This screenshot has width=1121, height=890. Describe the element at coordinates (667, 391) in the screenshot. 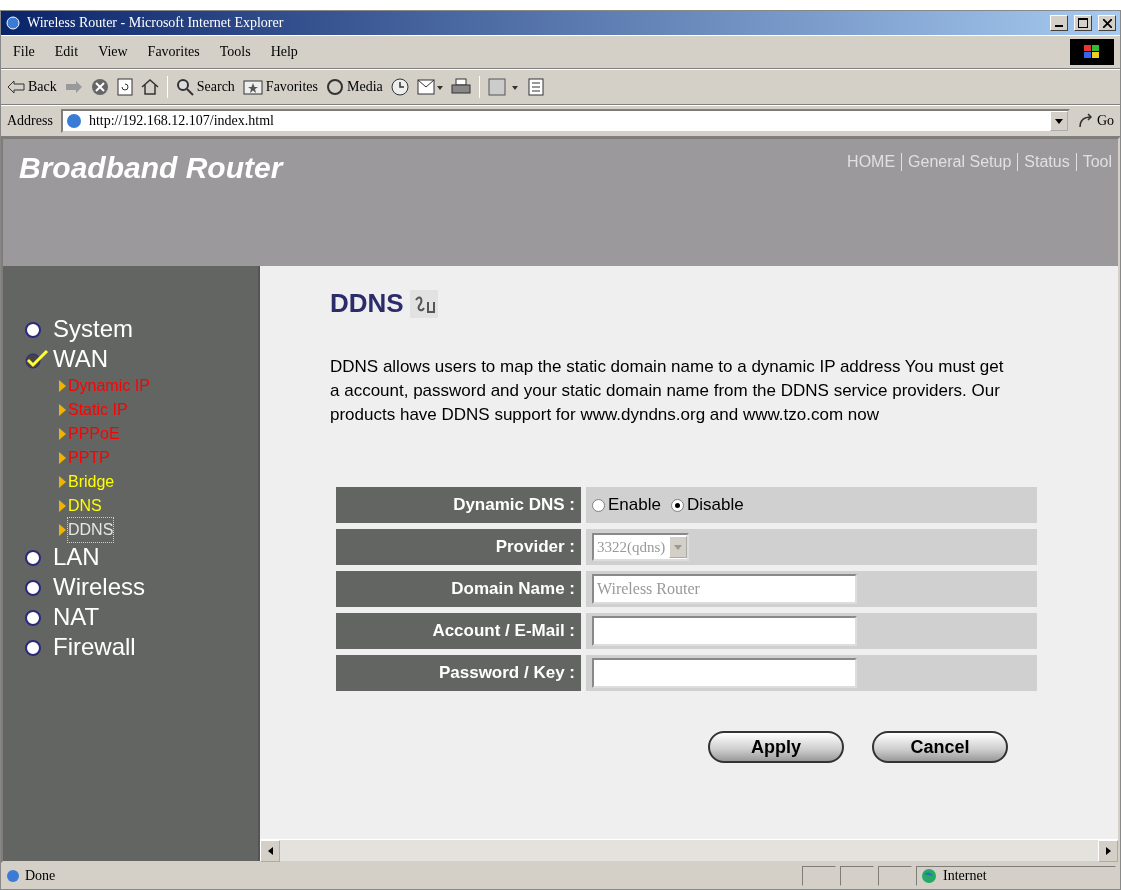

I see `description-text: DDNS allows users to map the static domain name to a dynamic IP address You must get a account, password and your static domain name from the DDNS service providers. Our products have DDNS support for www.dyndns.org and www.tzo.com now` at that location.